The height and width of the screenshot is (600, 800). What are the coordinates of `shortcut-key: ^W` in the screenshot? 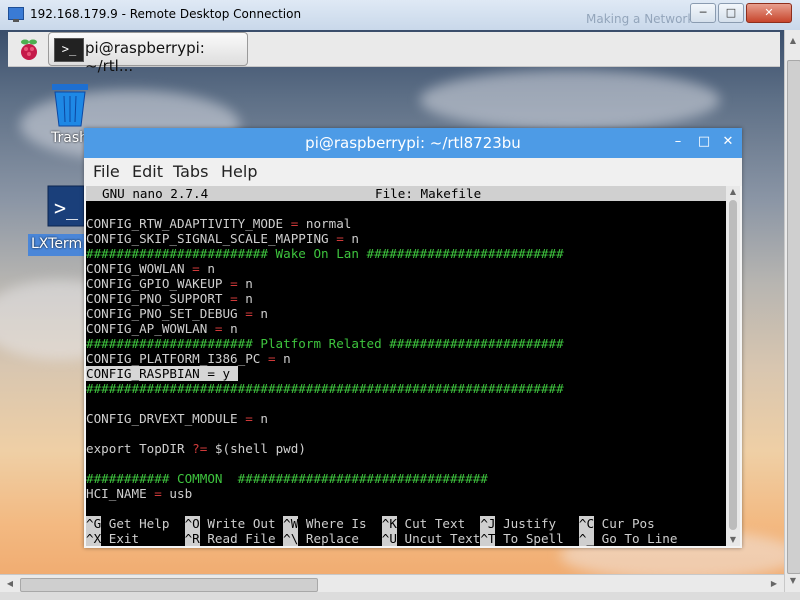 It's located at (291, 523).